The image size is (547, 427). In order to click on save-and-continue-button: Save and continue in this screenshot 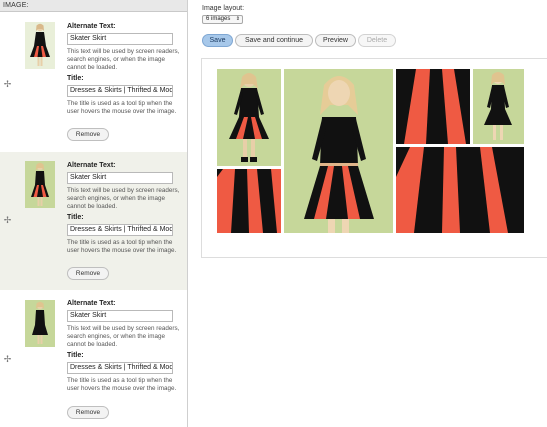, I will do `click(274, 40)`.